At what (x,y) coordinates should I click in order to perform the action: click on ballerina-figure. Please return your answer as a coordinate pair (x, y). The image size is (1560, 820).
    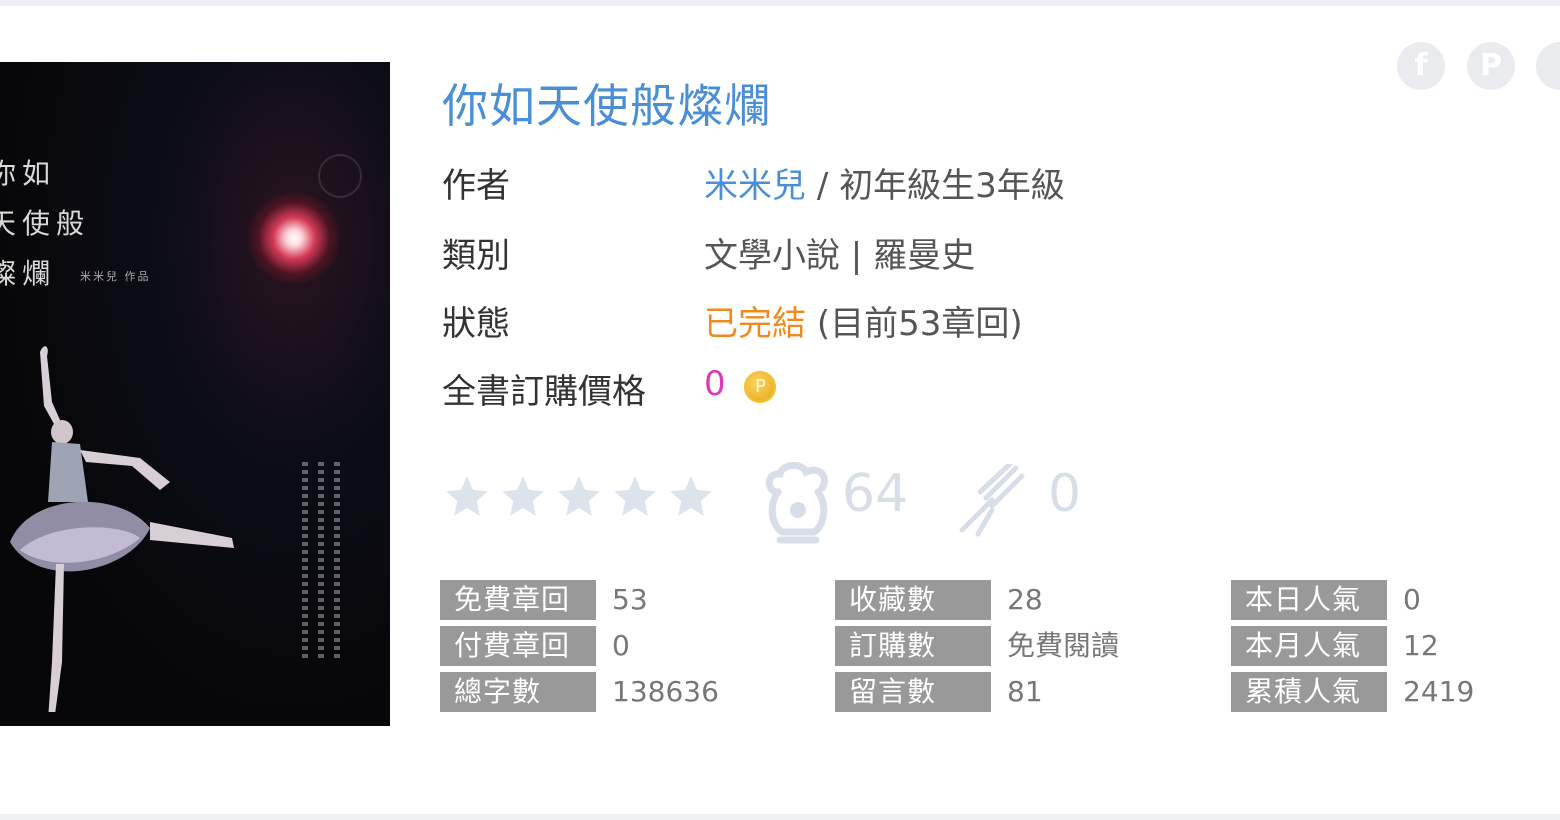
    Looking at the image, I should click on (122, 529).